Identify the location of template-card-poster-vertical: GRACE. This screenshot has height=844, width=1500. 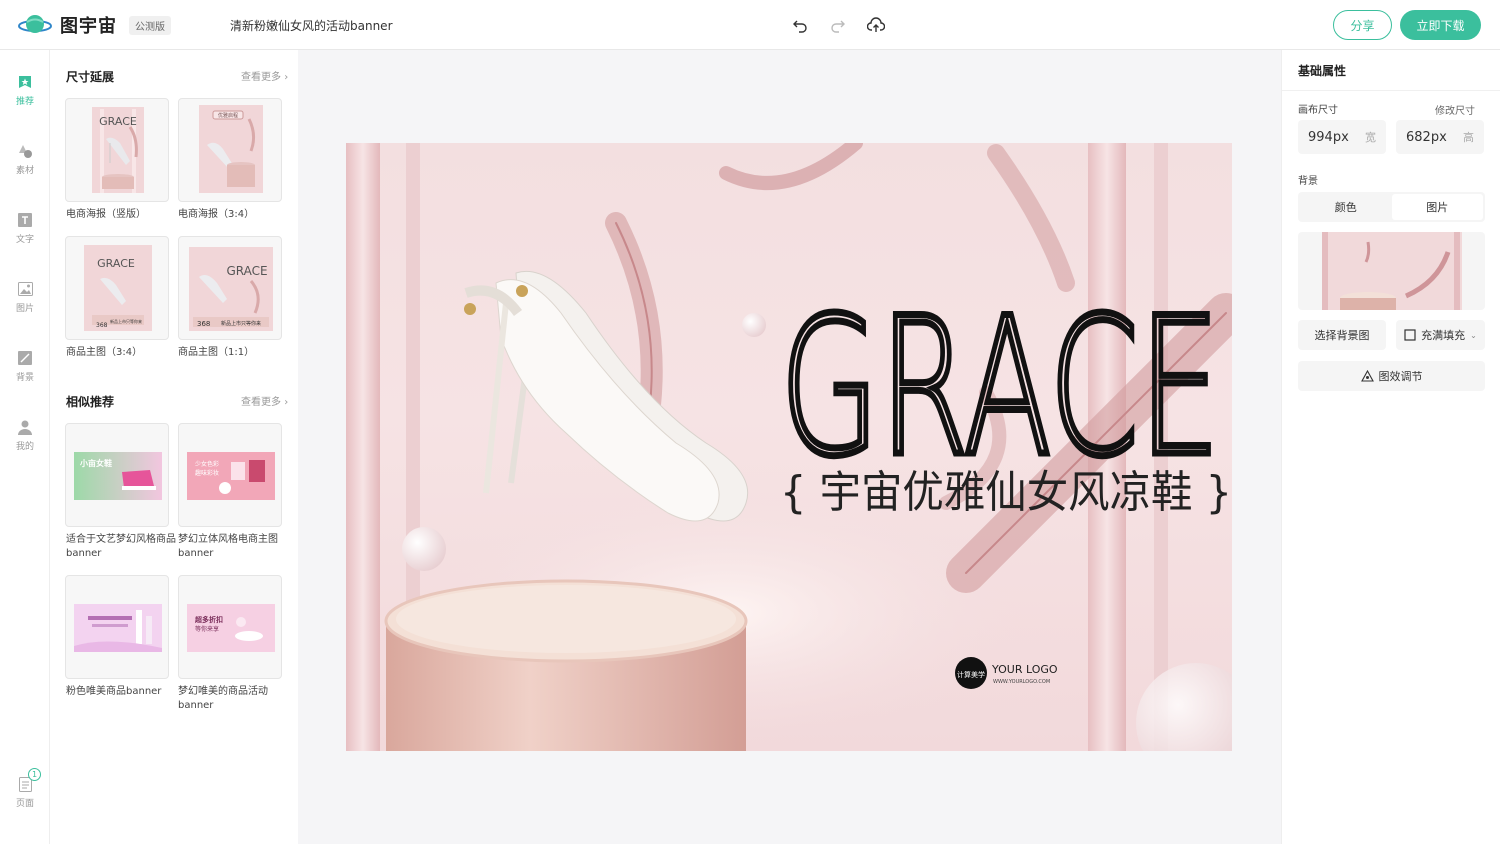
(117, 150).